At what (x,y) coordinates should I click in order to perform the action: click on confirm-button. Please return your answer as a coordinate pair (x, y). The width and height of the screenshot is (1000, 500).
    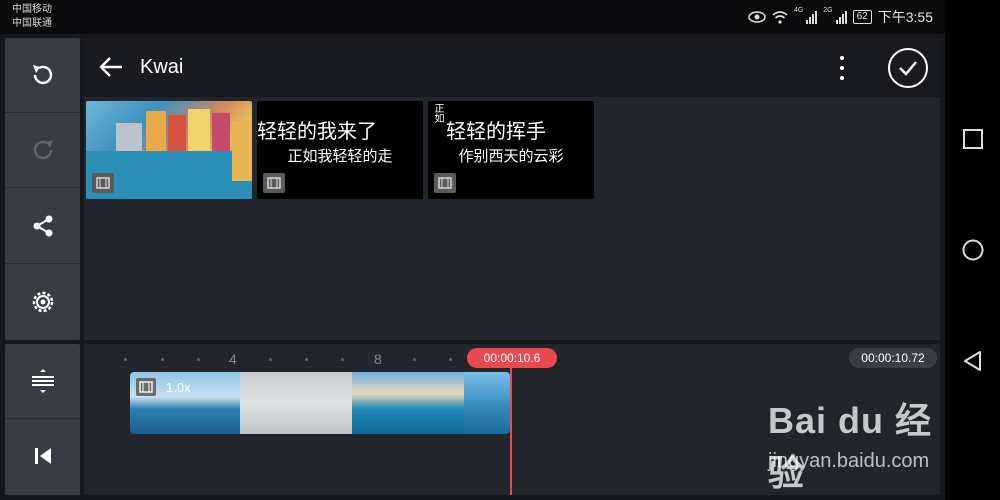
    Looking at the image, I should click on (908, 68).